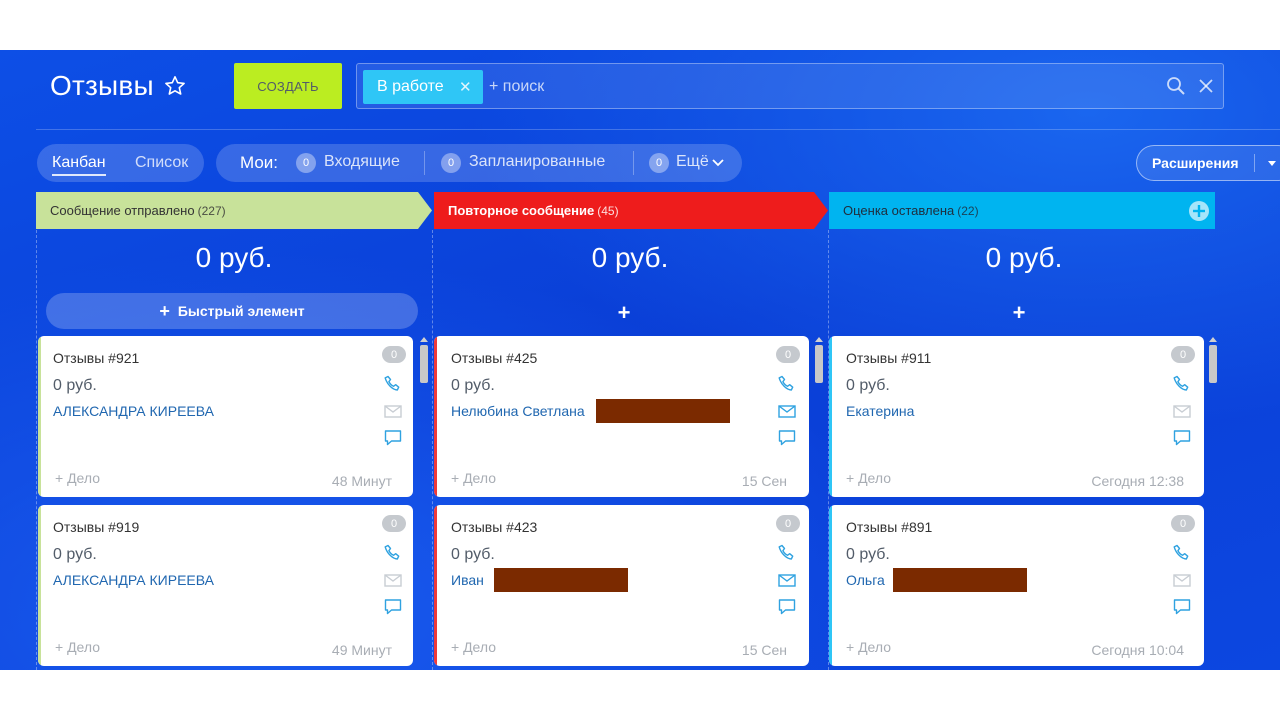  Describe the element at coordinates (880, 411) in the screenshot. I see `card-contact: Екатерина` at that location.